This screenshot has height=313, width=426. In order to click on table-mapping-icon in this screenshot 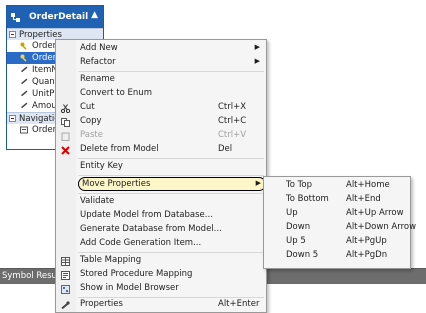, I will do `click(65, 261)`.